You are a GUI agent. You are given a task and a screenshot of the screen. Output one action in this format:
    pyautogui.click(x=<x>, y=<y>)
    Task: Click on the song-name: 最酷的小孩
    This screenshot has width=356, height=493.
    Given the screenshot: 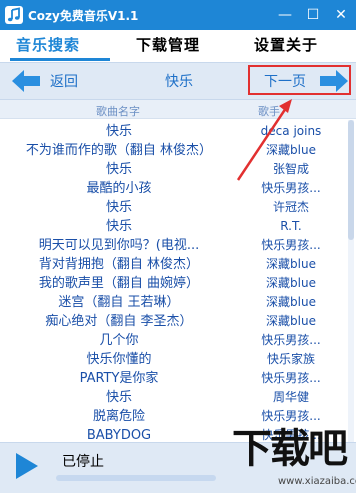 What is the action you would take?
    pyautogui.click(x=119, y=188)
    